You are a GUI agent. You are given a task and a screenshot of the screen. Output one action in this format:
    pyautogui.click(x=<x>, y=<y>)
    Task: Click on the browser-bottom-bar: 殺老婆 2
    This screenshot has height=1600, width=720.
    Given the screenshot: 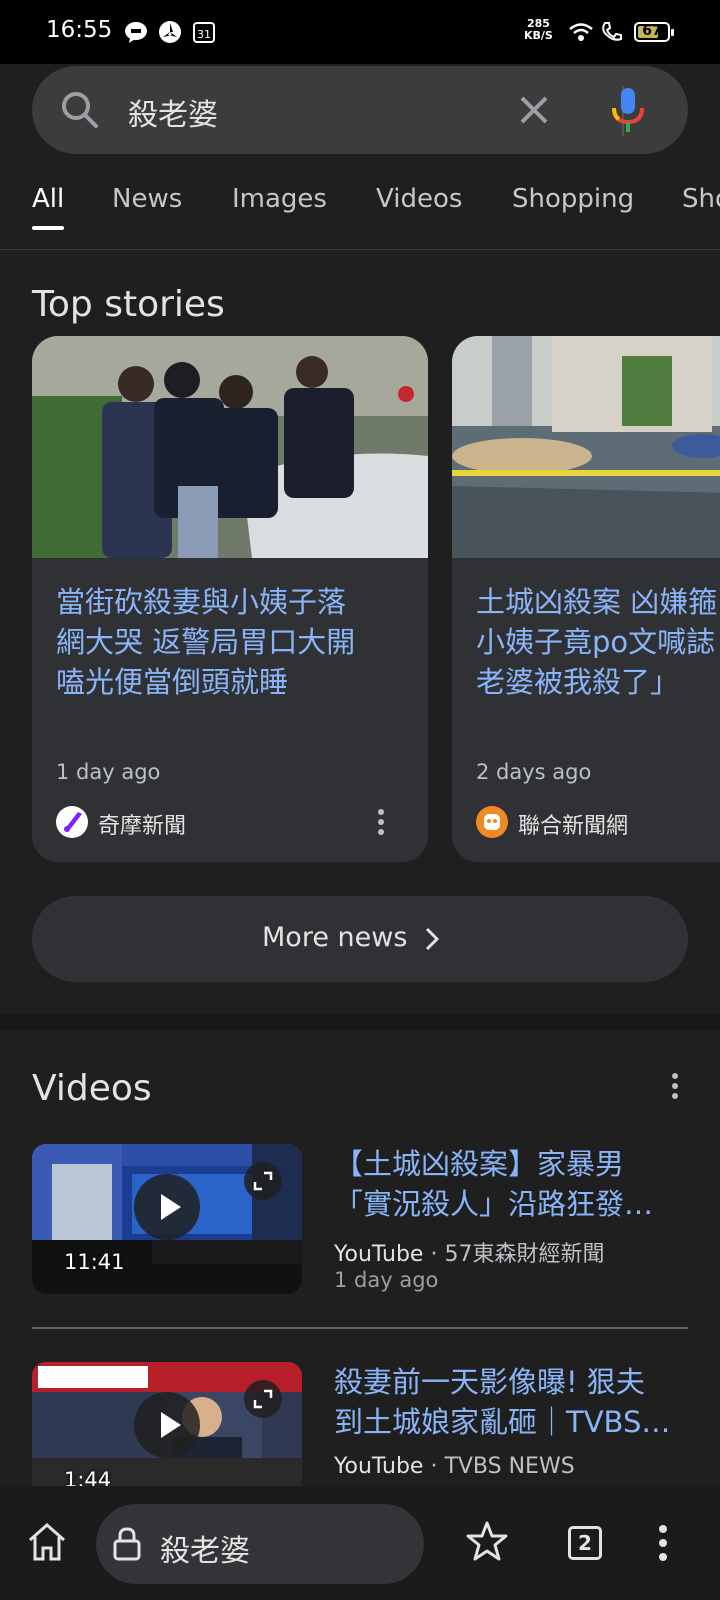 What is the action you would take?
    pyautogui.click(x=360, y=1543)
    